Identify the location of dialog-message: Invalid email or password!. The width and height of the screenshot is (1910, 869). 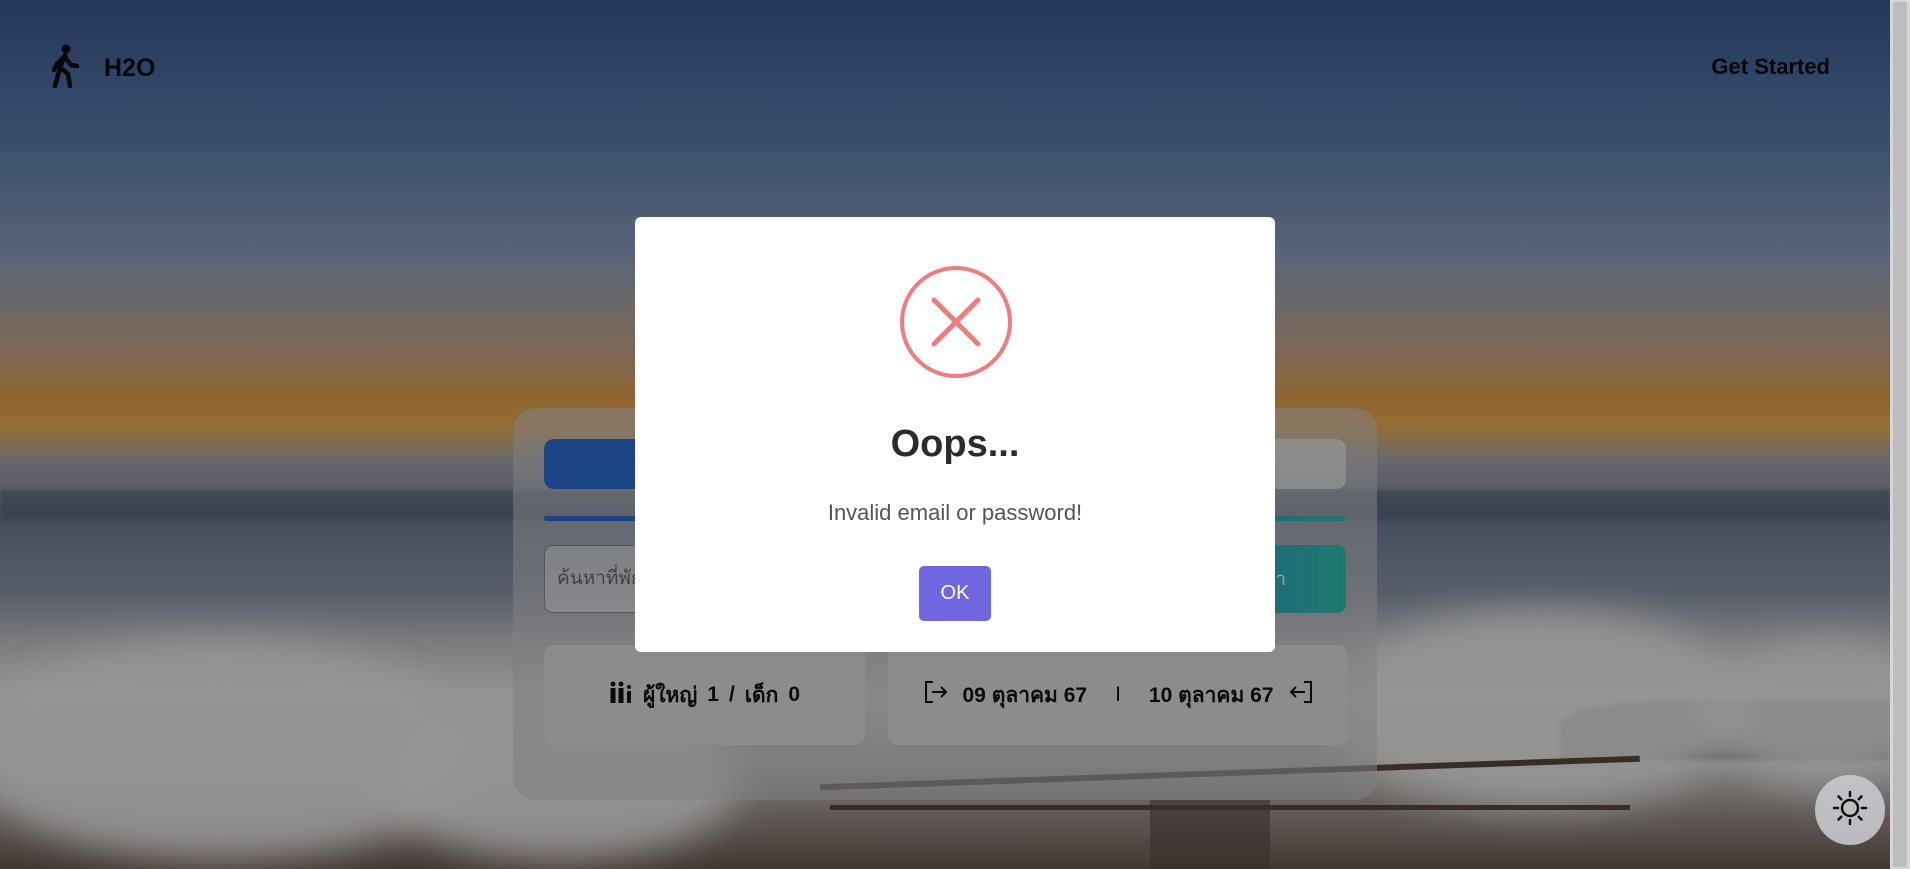
(955, 512).